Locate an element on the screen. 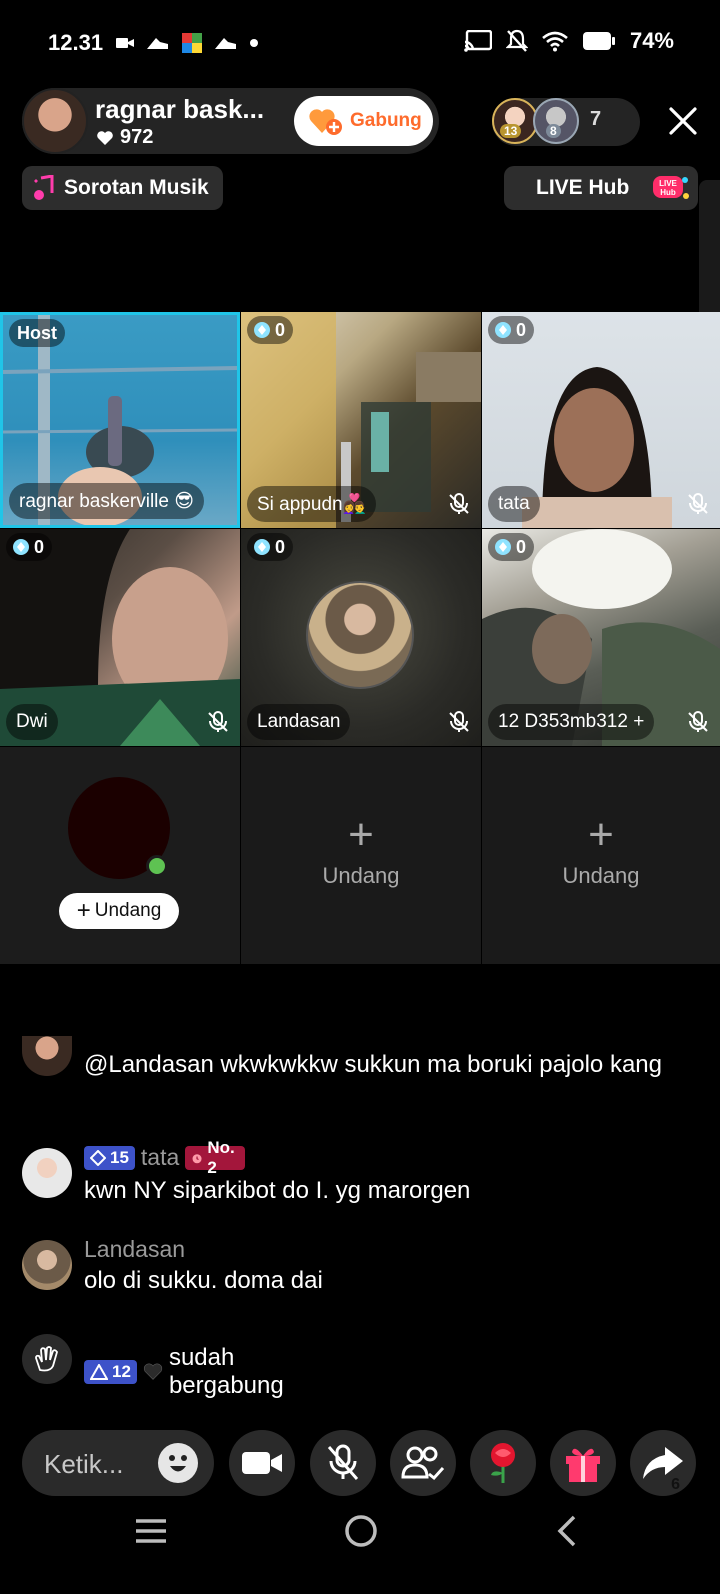  host-likes: 972 is located at coordinates (124, 137).